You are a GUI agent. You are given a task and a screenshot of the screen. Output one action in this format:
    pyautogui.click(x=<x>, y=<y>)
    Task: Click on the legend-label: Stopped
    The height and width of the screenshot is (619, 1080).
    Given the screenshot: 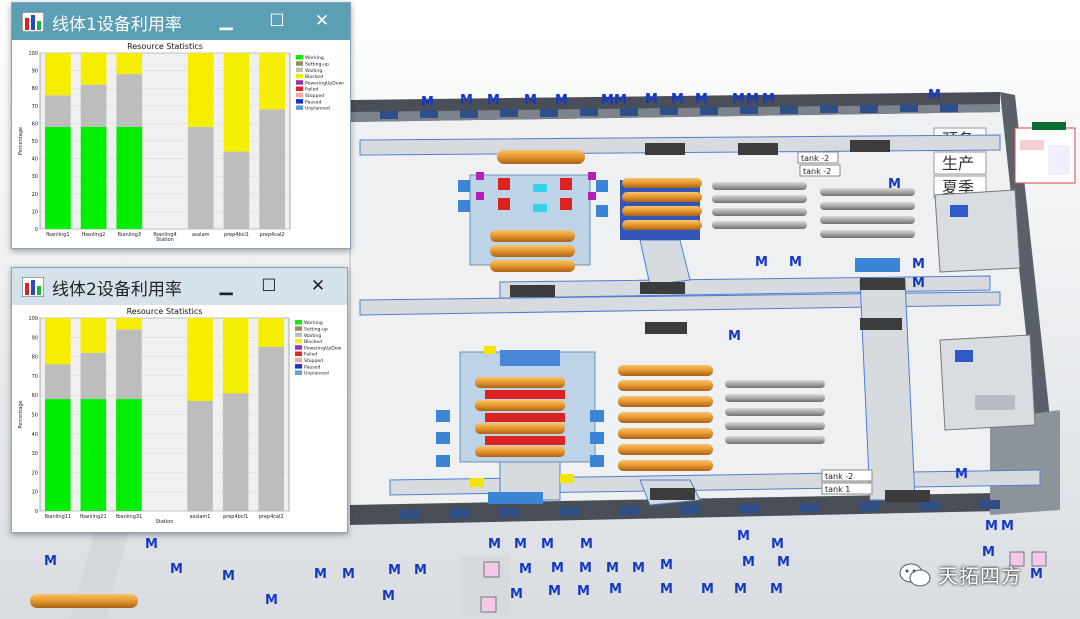 What is the action you would take?
    pyautogui.click(x=313, y=361)
    